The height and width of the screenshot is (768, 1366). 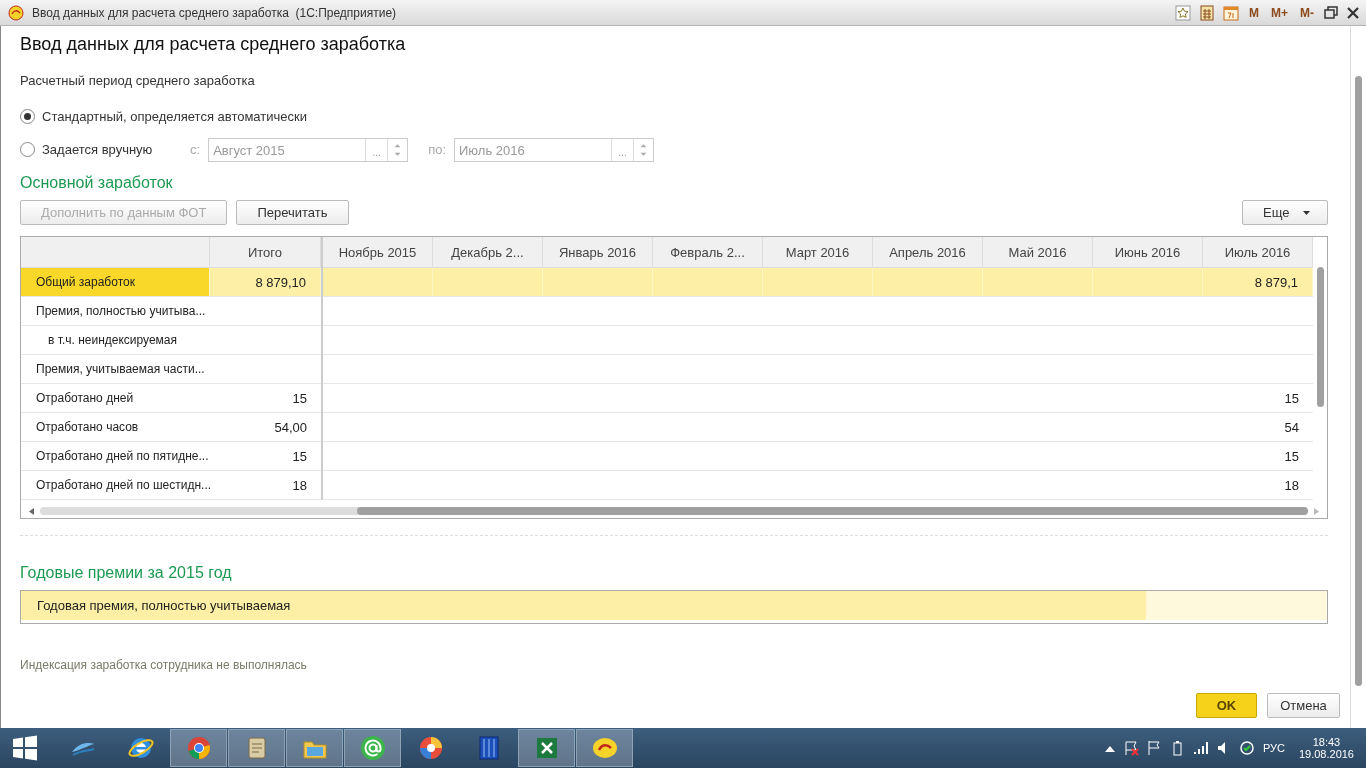 What do you see at coordinates (31, 511) in the screenshot?
I see `scroll-left-icon` at bounding box center [31, 511].